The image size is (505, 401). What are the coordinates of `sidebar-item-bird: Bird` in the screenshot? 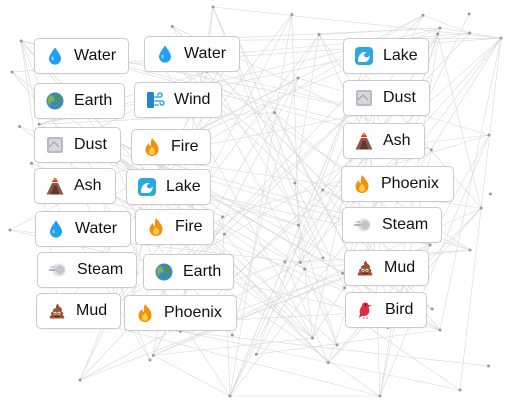 It's located at (386, 310).